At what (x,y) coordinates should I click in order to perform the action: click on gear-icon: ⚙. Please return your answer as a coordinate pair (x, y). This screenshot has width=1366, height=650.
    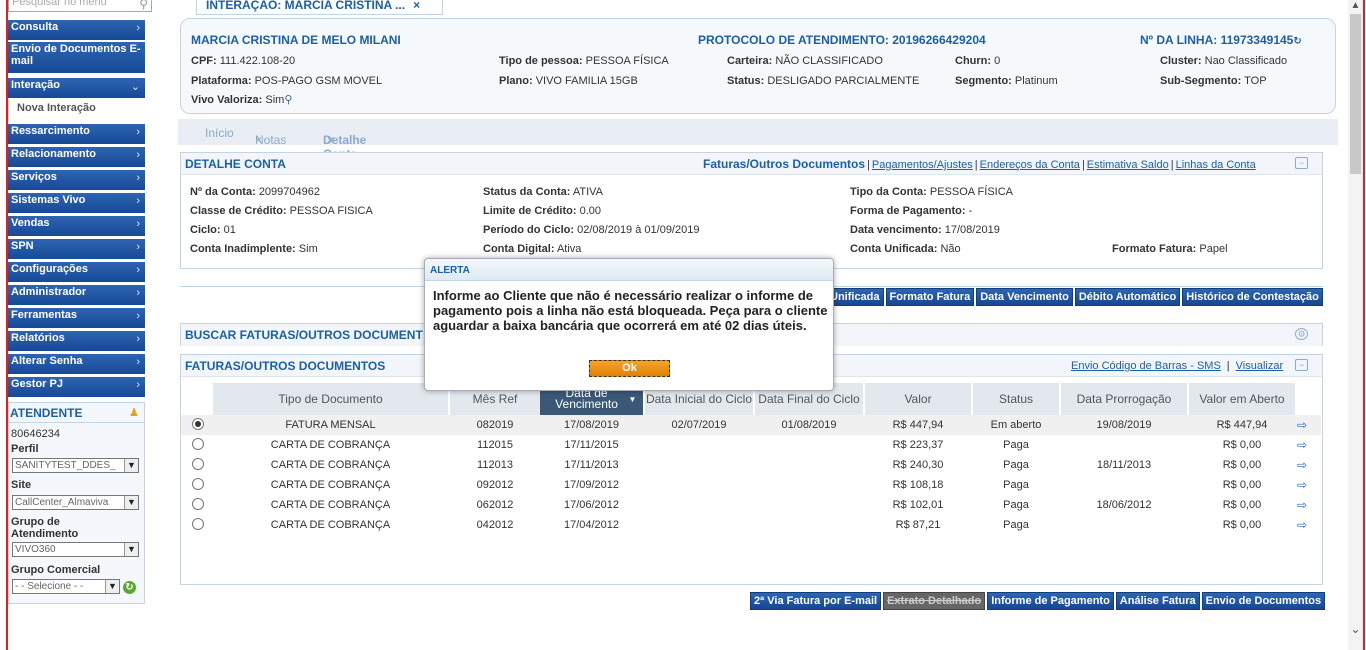
    Looking at the image, I should click on (1301, 334).